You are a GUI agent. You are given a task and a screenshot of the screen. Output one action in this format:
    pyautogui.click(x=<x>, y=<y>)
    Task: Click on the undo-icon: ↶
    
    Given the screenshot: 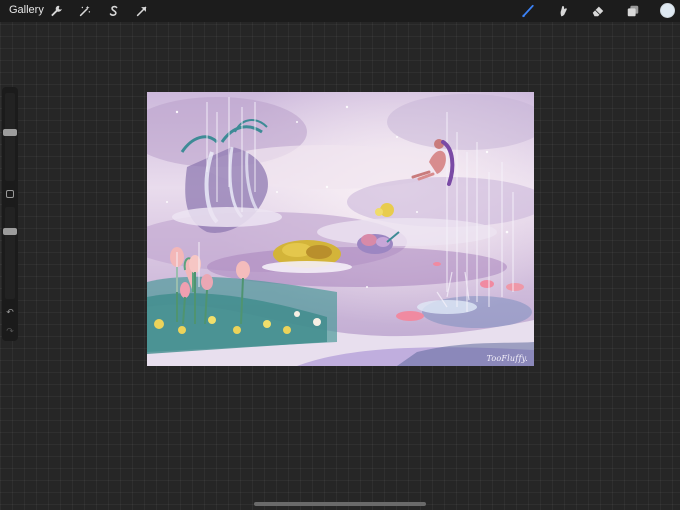 What is the action you would take?
    pyautogui.click(x=10, y=313)
    